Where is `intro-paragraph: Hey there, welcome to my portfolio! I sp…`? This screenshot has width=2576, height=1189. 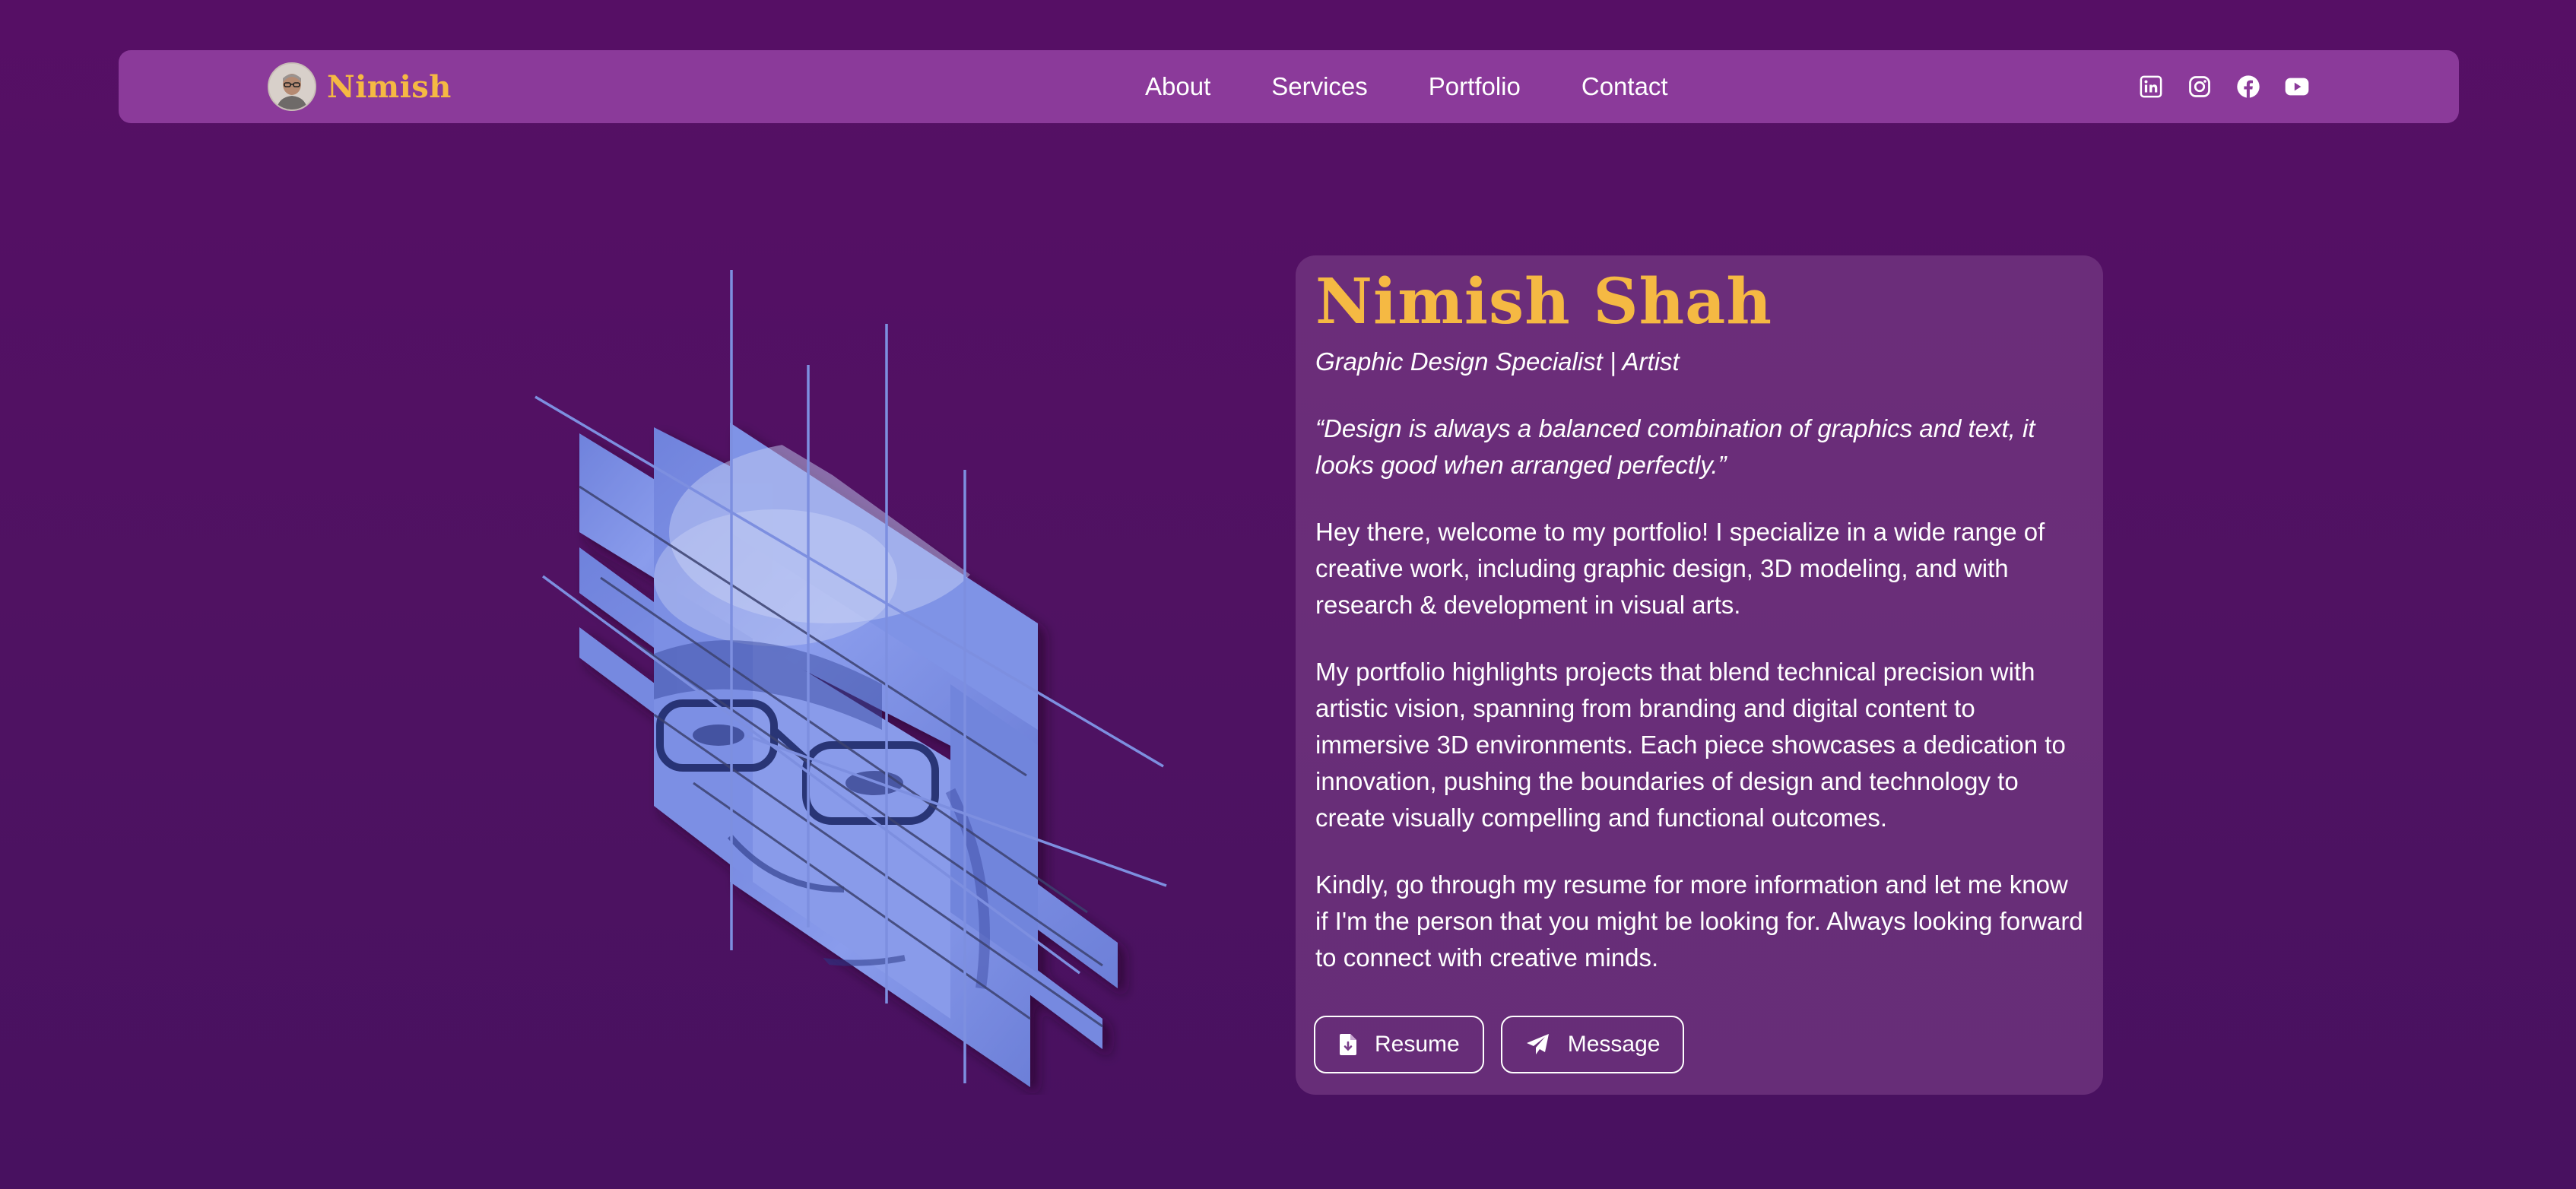
intro-paragraph: Hey there, welcome to my portfolio! I sp… is located at coordinates (1680, 569).